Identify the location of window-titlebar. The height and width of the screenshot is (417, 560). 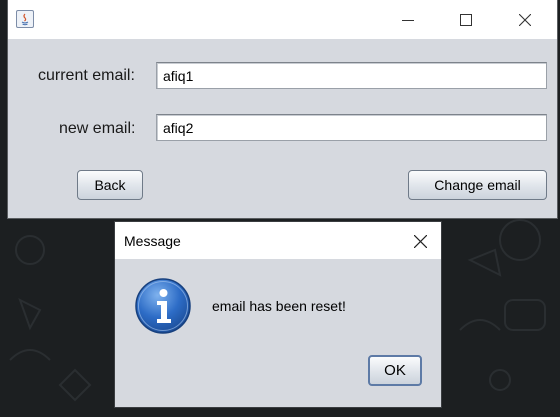
(282, 19).